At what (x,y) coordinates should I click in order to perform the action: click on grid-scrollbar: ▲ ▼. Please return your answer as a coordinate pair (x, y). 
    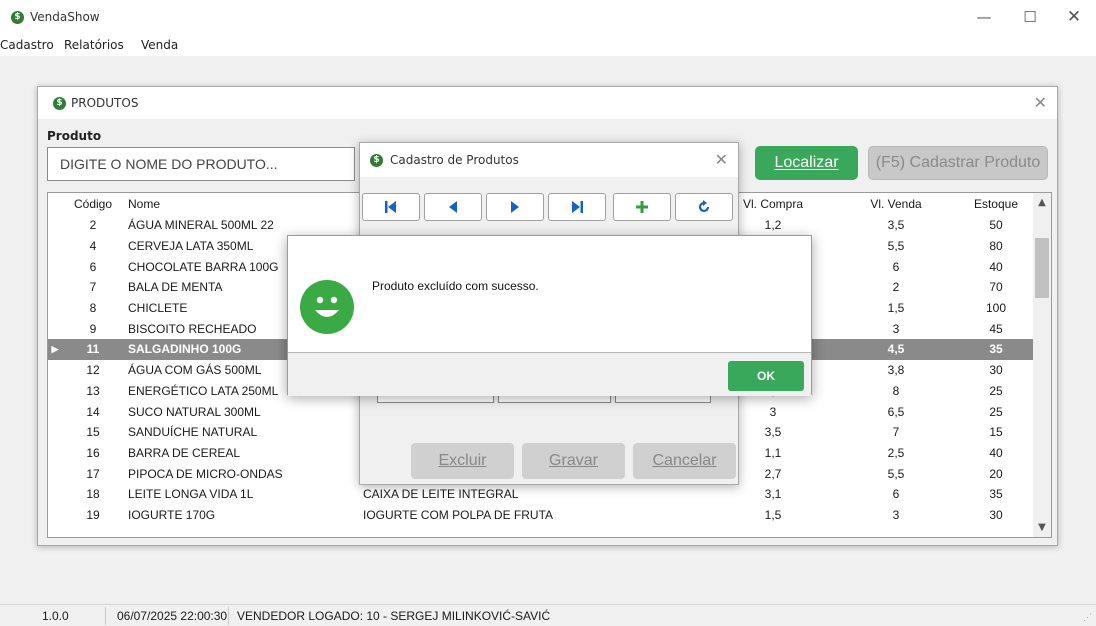
    Looking at the image, I should click on (1042, 365).